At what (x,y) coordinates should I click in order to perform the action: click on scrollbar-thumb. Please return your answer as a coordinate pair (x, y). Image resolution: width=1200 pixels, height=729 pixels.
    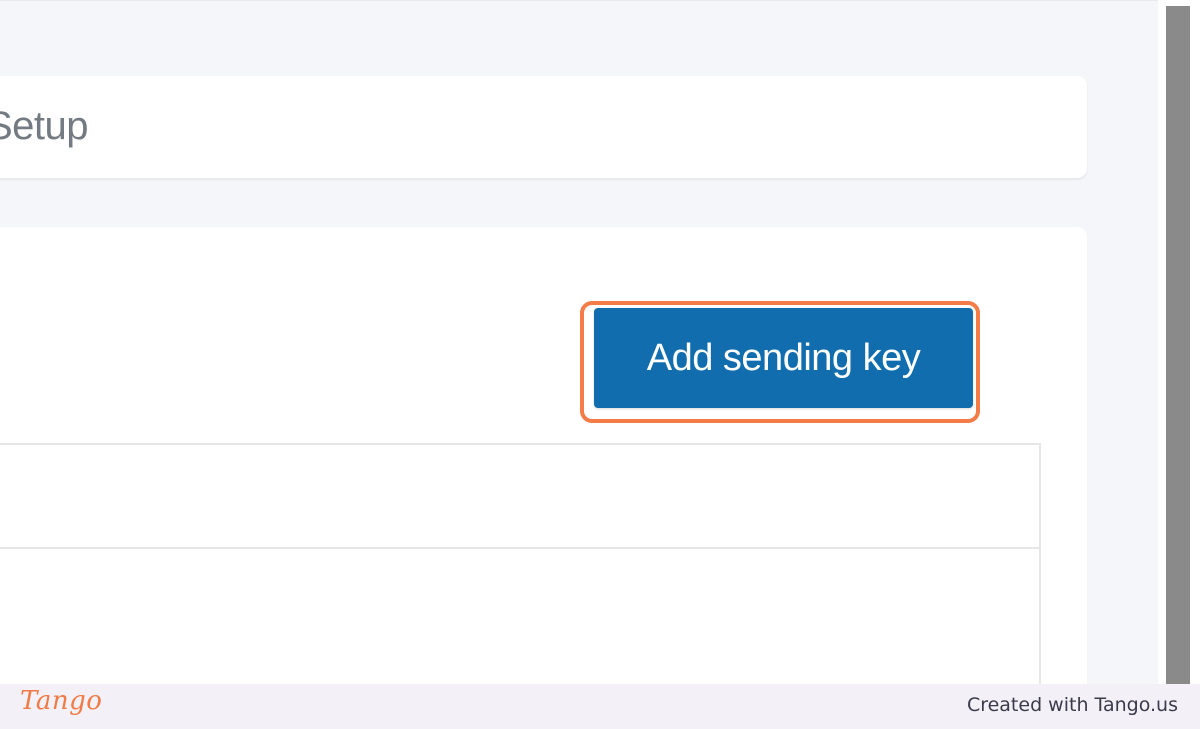
    Looking at the image, I should click on (1178, 345).